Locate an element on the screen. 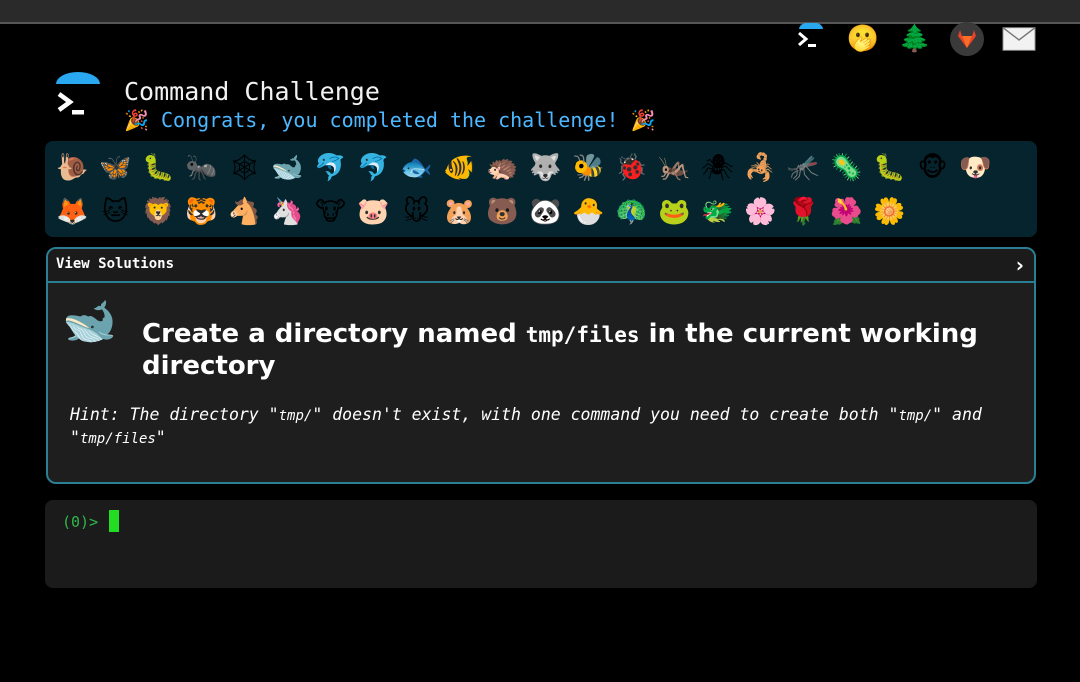 Image resolution: width=1080 pixels, height=682 pixels. task-code: tmp/files is located at coordinates (582, 335).